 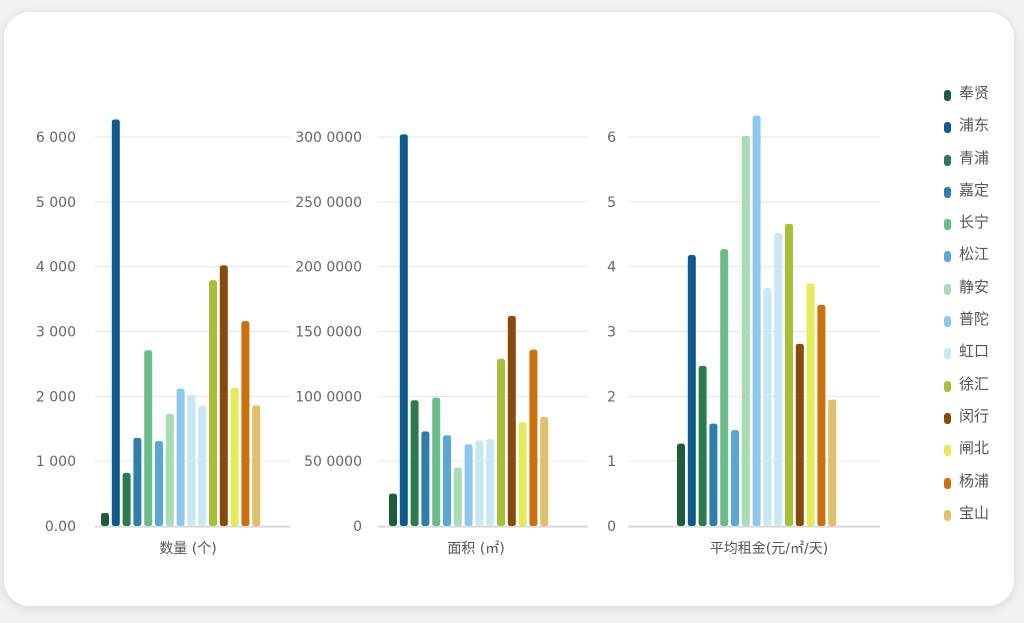 What do you see at coordinates (56, 333) in the screenshot?
I see `y-tick-label: 3 000` at bounding box center [56, 333].